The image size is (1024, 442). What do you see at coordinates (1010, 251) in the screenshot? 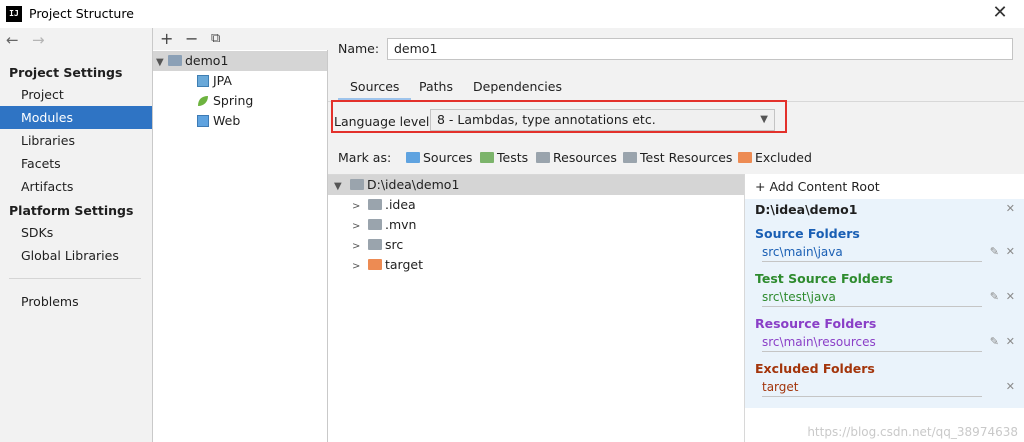
I see `remove-source-icon: ✕` at bounding box center [1010, 251].